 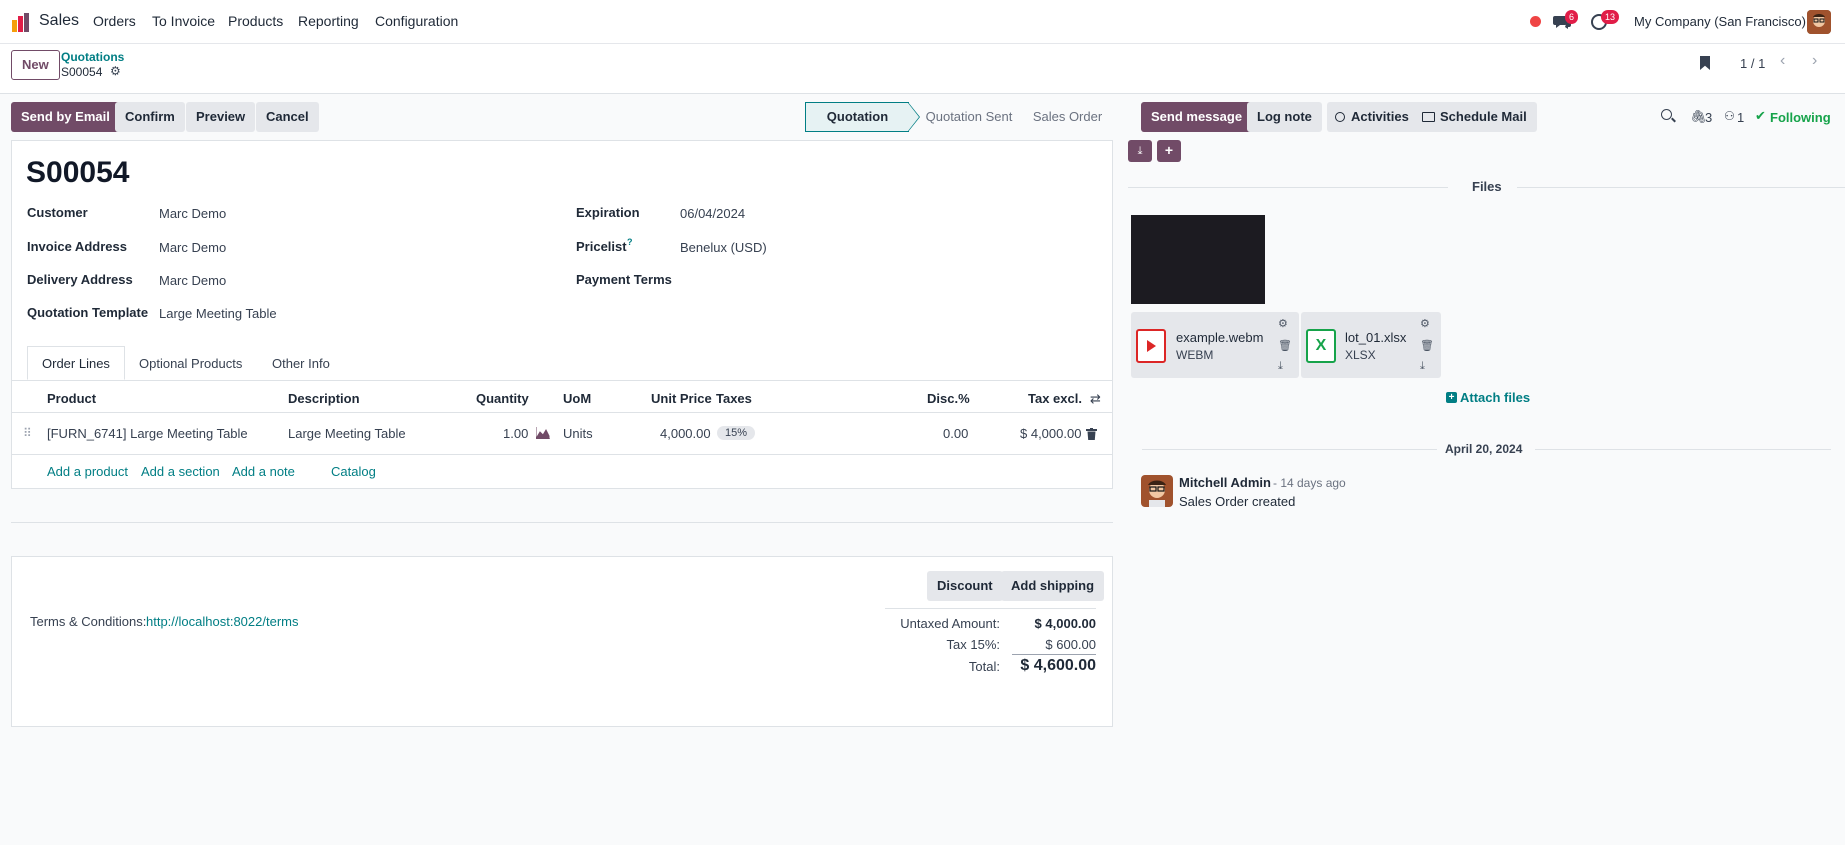 I want to click on clock-icon, so click(x=1340, y=117).